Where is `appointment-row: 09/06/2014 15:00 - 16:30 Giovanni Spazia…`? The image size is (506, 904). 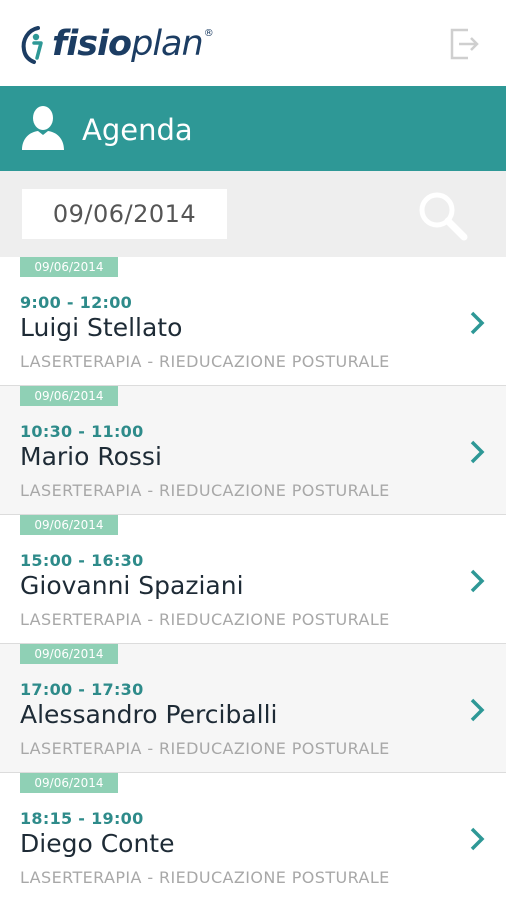 appointment-row: 09/06/2014 15:00 - 16:30 Giovanni Spazia… is located at coordinates (253, 579).